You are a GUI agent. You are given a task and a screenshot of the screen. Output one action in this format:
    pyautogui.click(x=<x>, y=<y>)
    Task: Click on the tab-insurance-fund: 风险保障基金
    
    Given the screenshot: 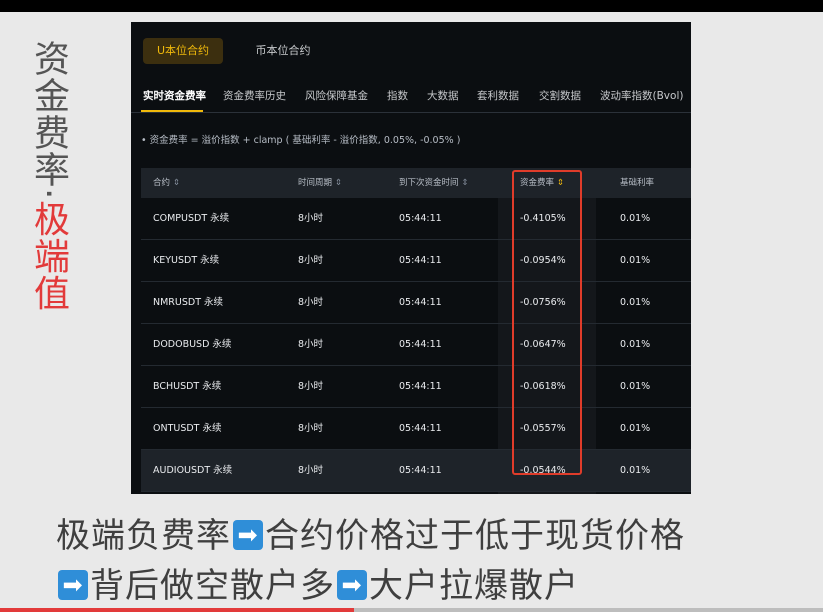 What is the action you would take?
    pyautogui.click(x=336, y=95)
    